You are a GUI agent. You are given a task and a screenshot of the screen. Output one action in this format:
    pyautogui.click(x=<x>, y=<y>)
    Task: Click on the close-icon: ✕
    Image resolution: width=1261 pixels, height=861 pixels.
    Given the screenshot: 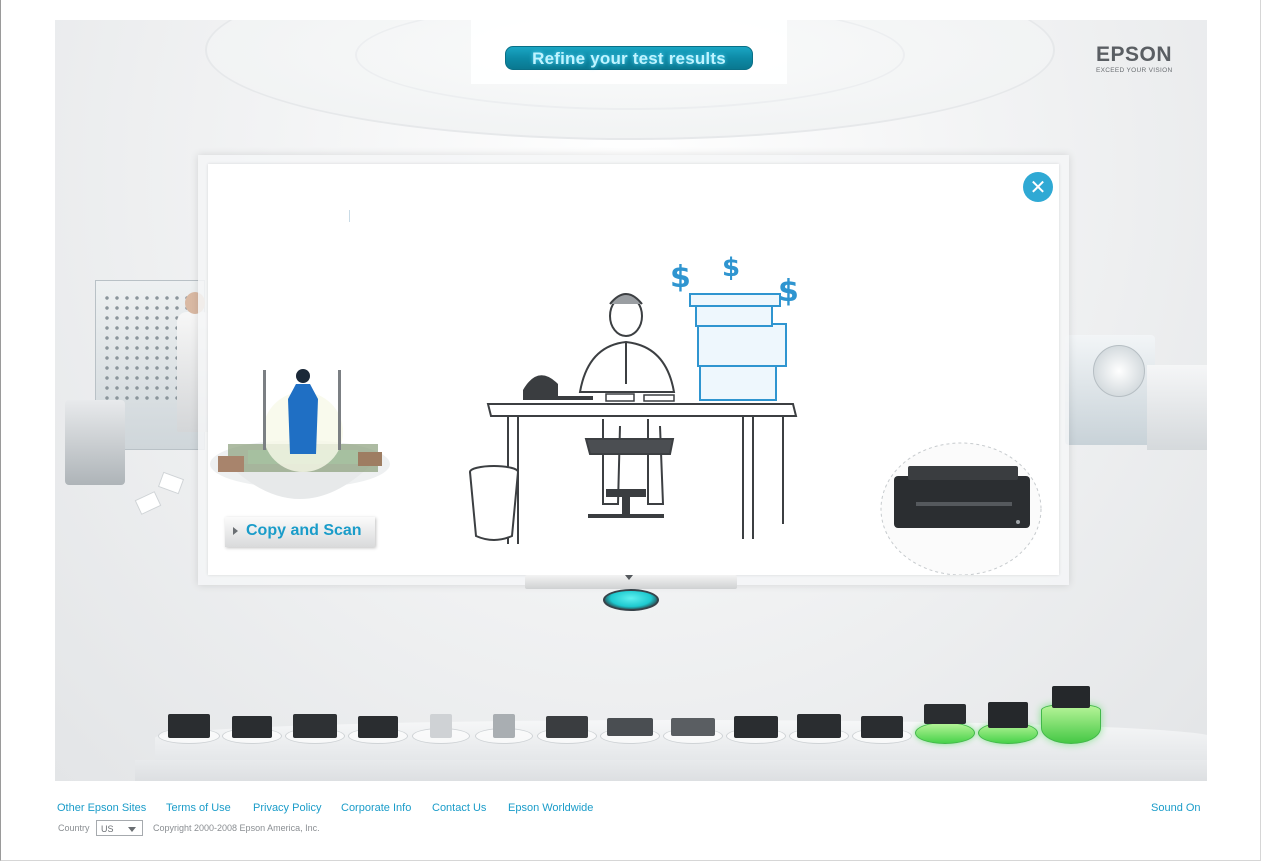 What is the action you would take?
    pyautogui.click(x=1038, y=187)
    